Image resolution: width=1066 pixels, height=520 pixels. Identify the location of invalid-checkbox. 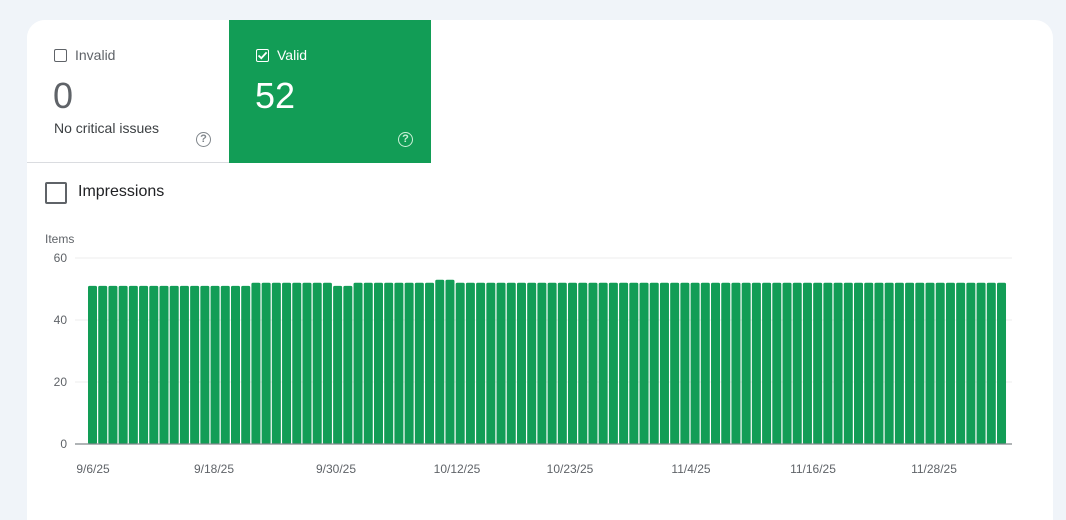
(60, 55).